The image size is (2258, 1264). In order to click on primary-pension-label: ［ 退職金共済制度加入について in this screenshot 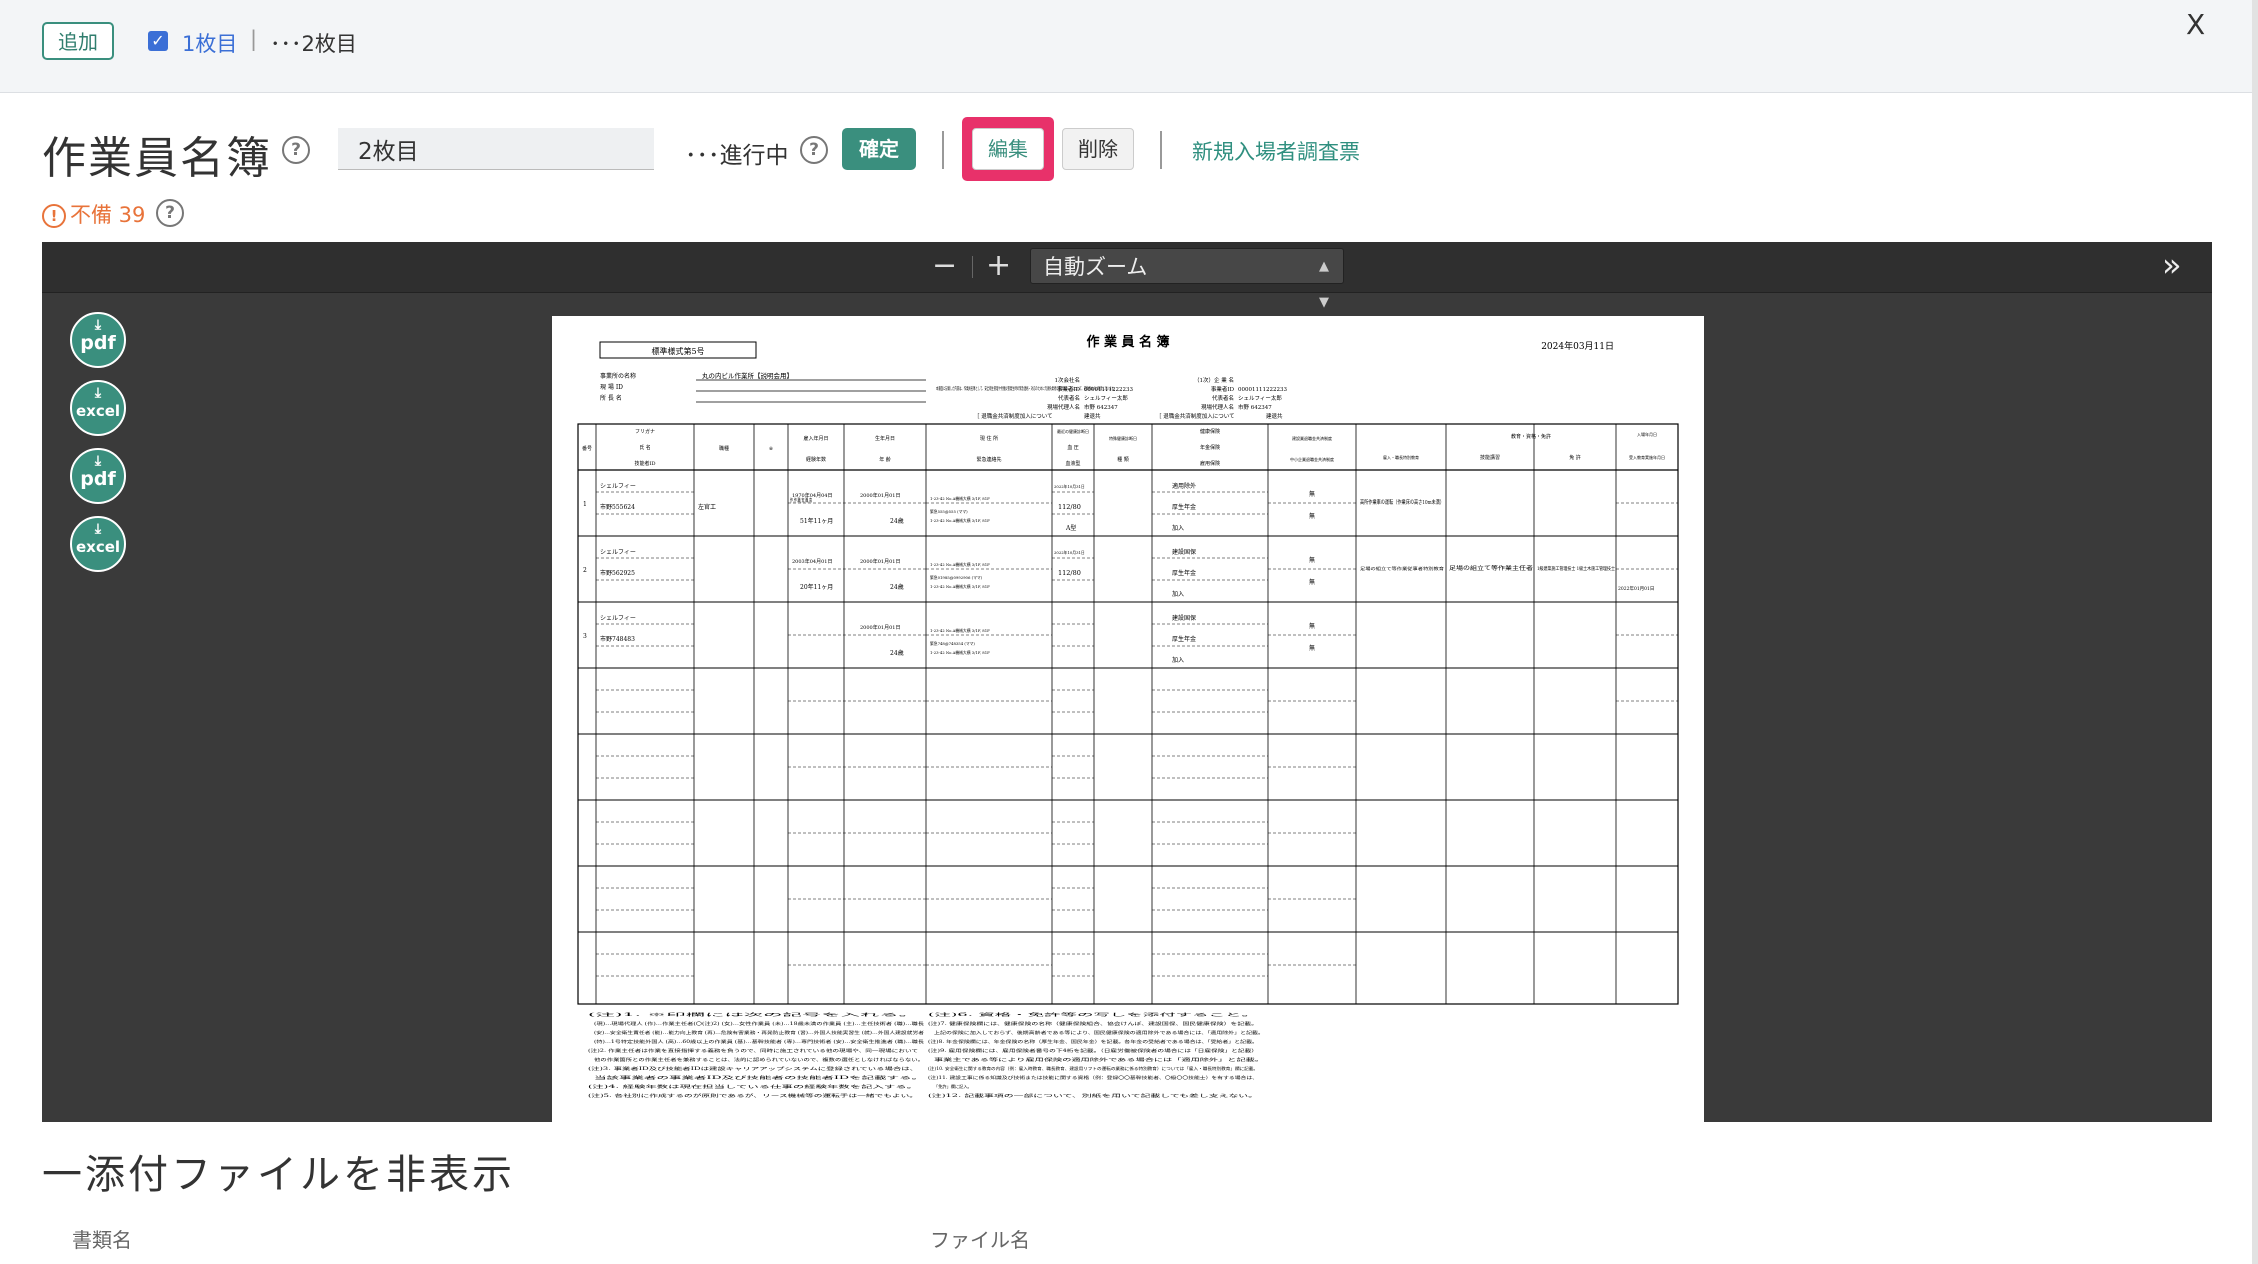, I will do `click(1013, 416)`.